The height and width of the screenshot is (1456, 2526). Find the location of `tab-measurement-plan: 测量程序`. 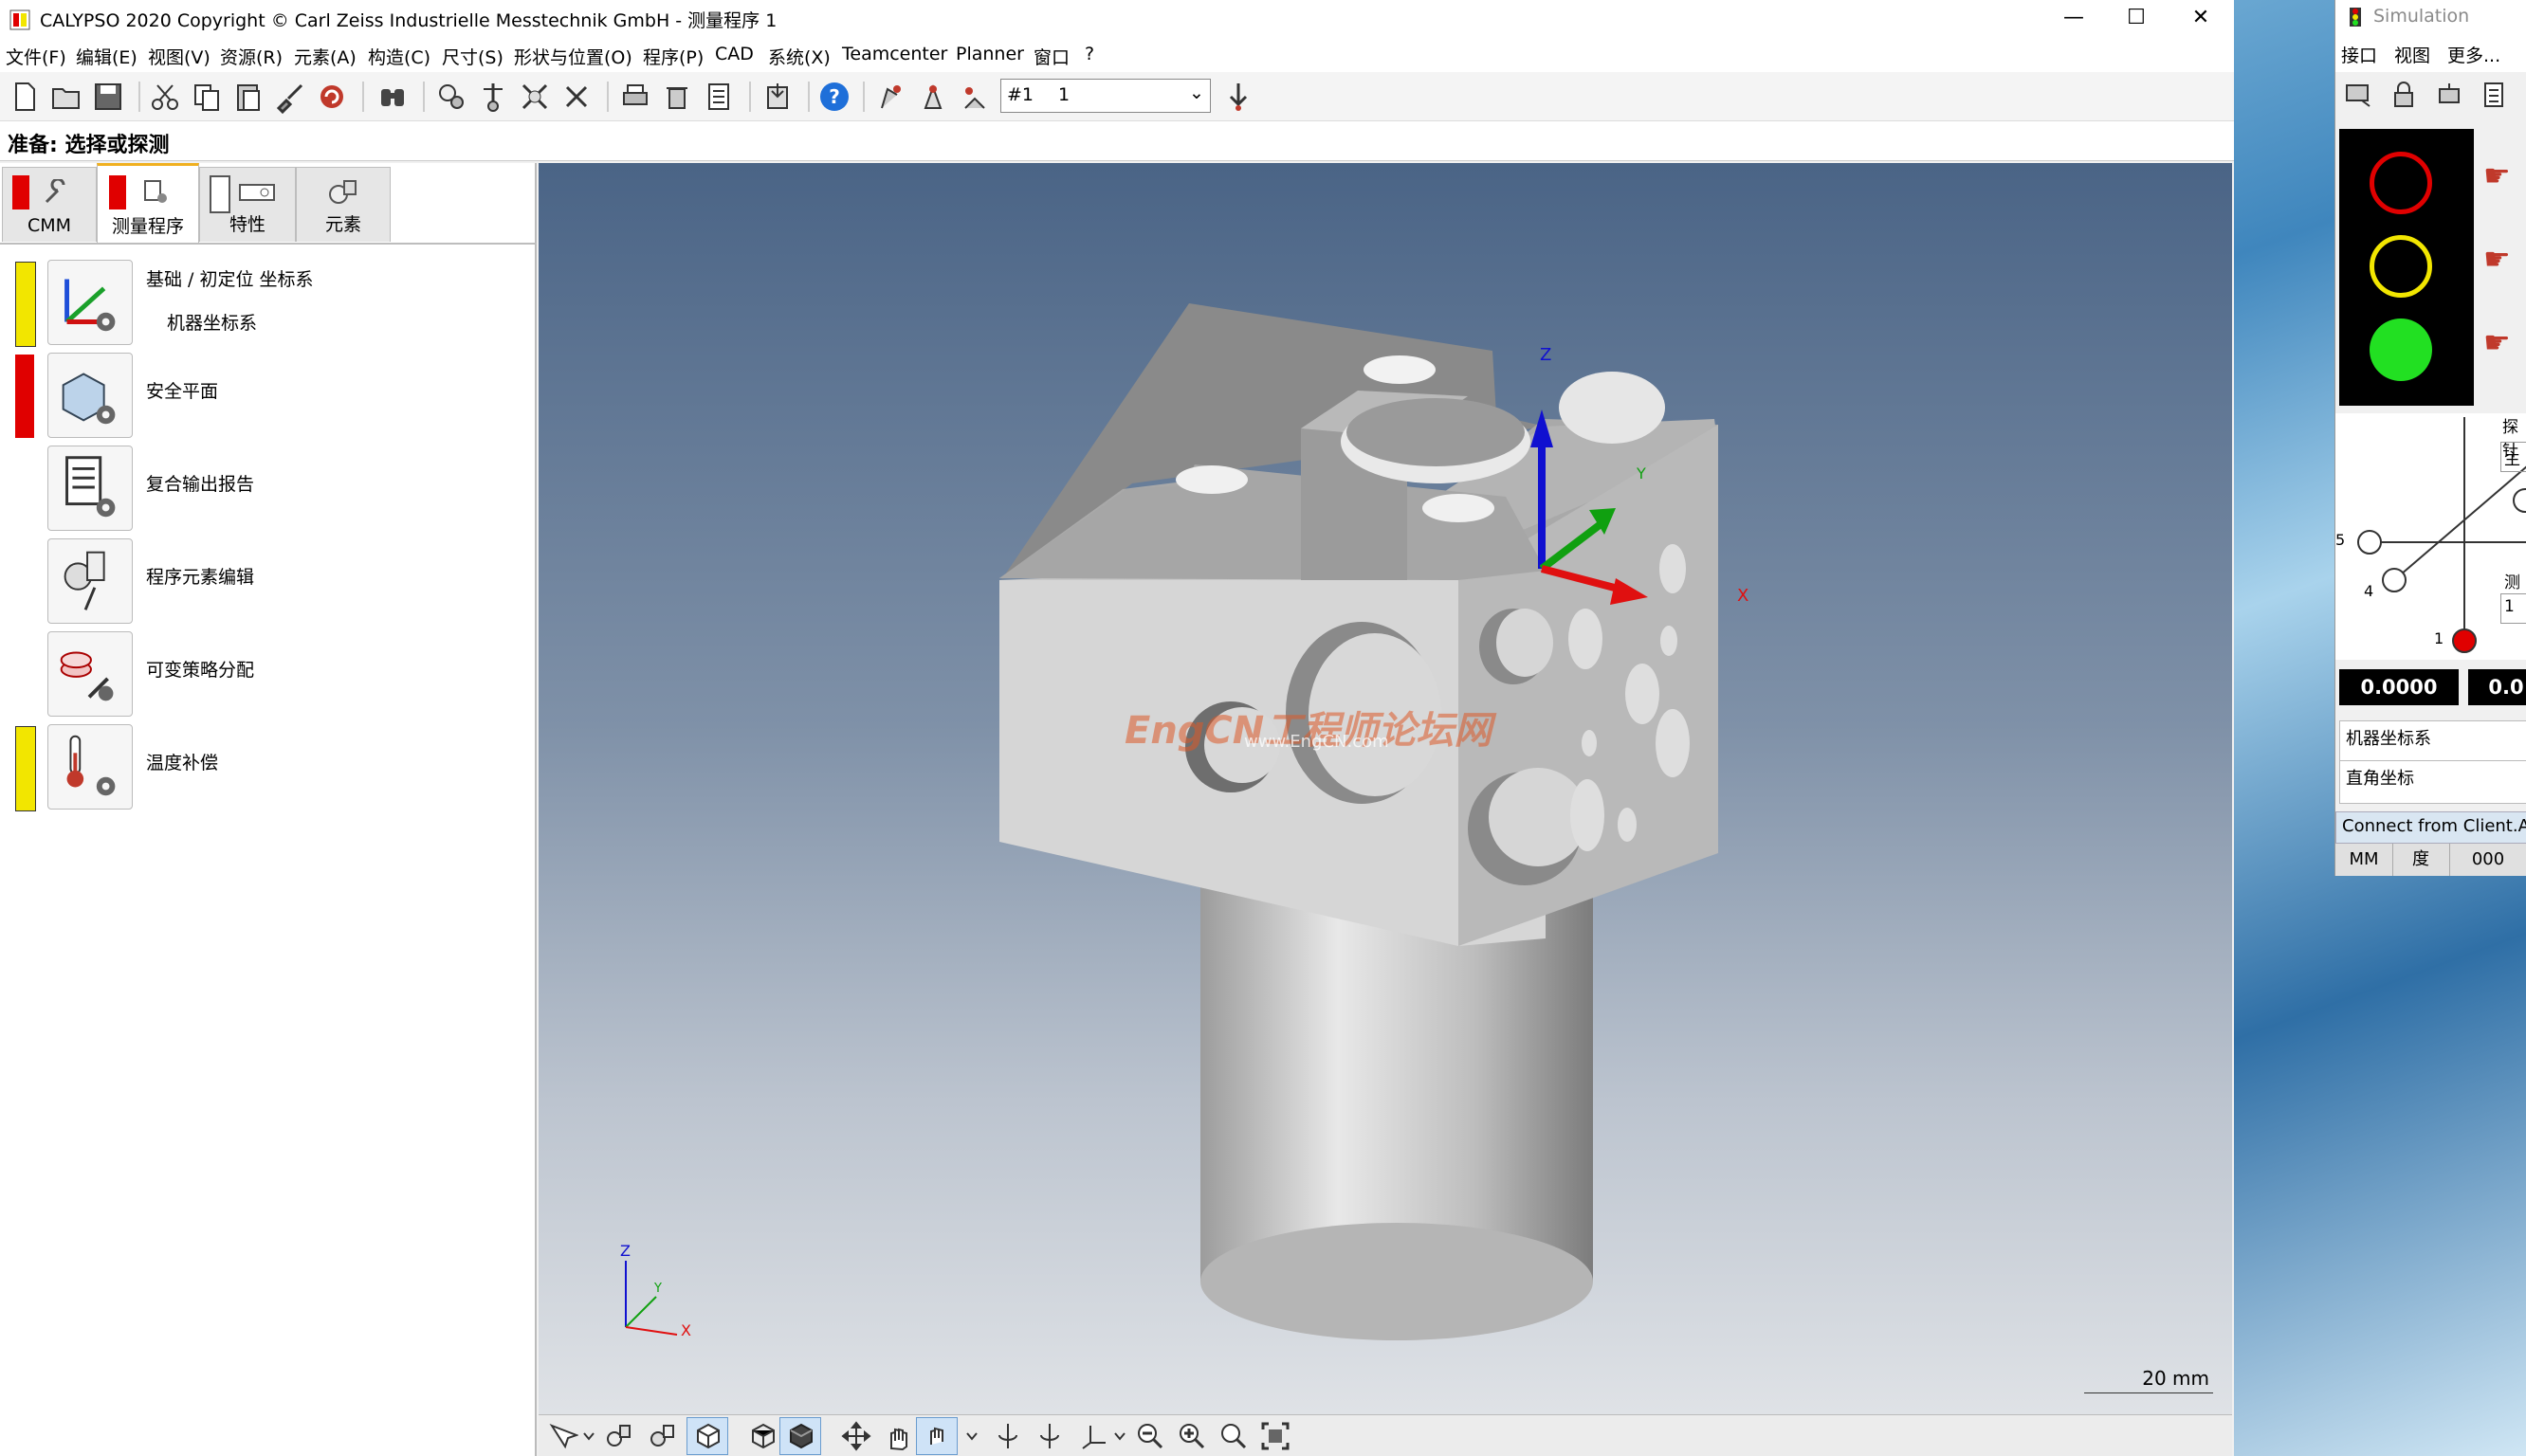

tab-measurement-plan: 测量程序 is located at coordinates (148, 203).